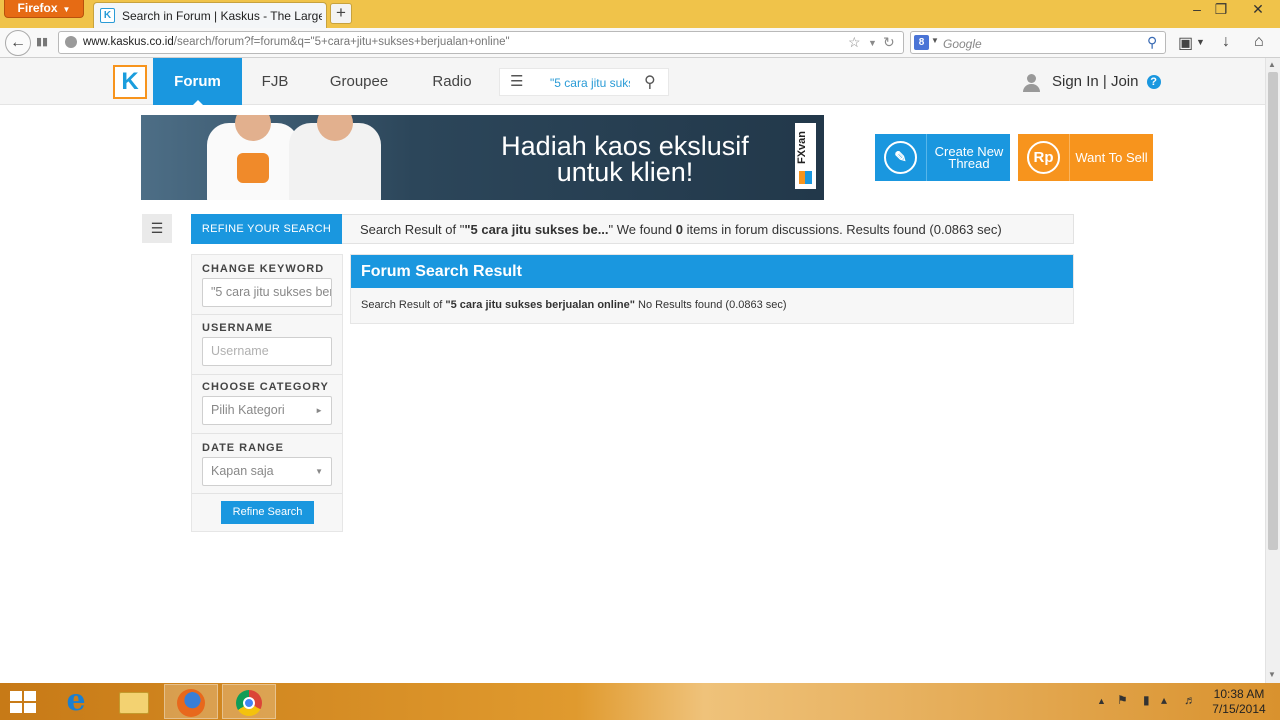 Image resolution: width=1280 pixels, height=720 pixels. Describe the element at coordinates (265, 387) in the screenshot. I see `category-label: CHOOSE CATEGORY` at that location.